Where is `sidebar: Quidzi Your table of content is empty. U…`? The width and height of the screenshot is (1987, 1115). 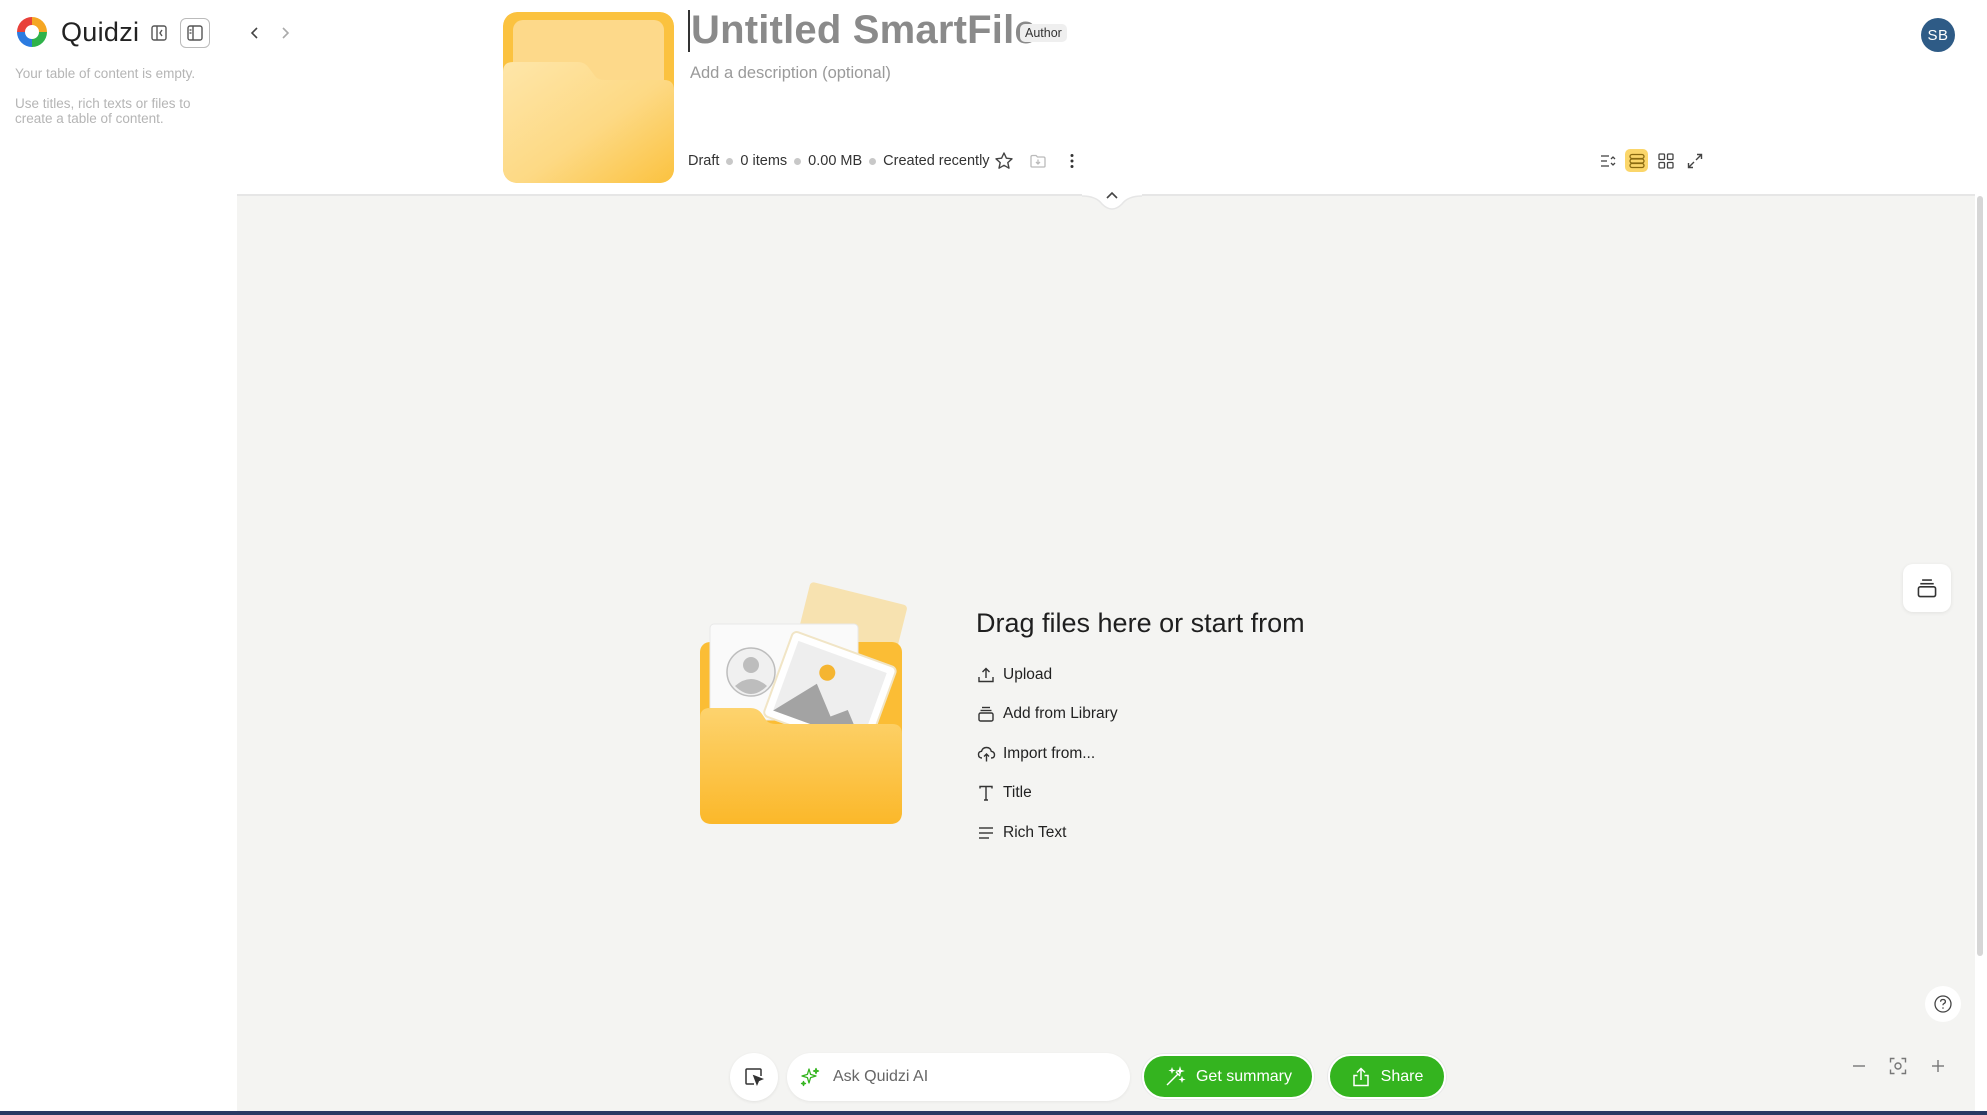
sidebar: Quidzi Your table of content is empty. U… is located at coordinates (118, 557).